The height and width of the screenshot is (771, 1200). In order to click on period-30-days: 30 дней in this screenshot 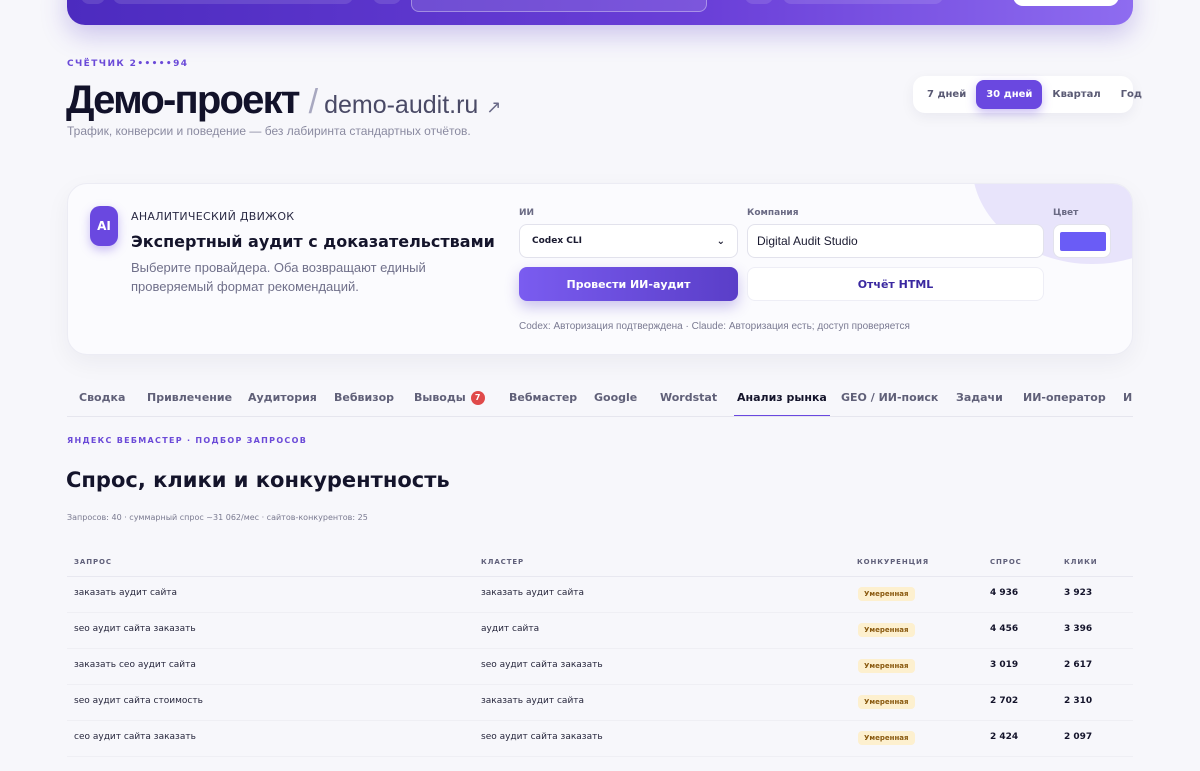, I will do `click(1009, 94)`.